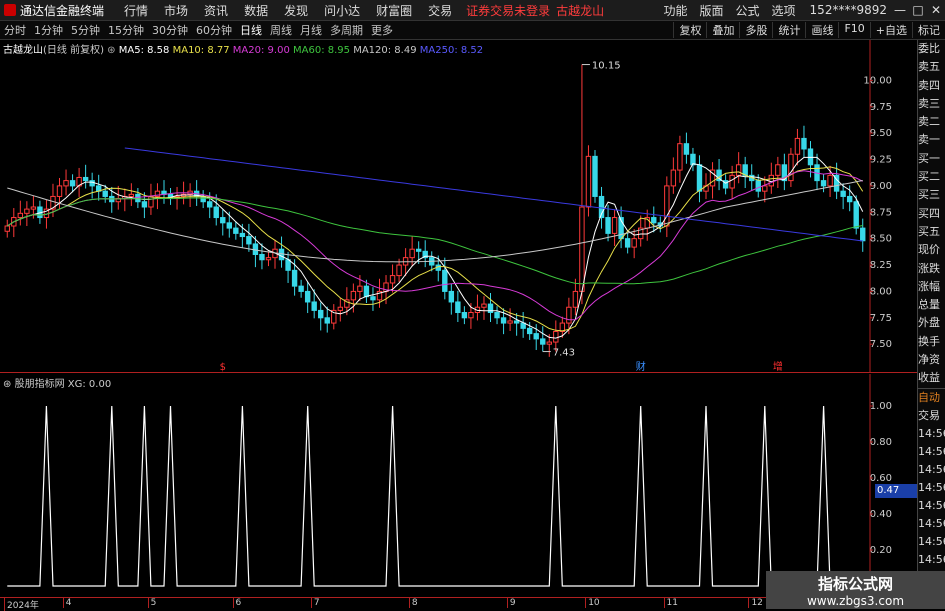 Image resolution: width=945 pixels, height=611 pixels. Describe the element at coordinates (881, 265) in the screenshot. I see `price-tick-label: 8.25` at that location.